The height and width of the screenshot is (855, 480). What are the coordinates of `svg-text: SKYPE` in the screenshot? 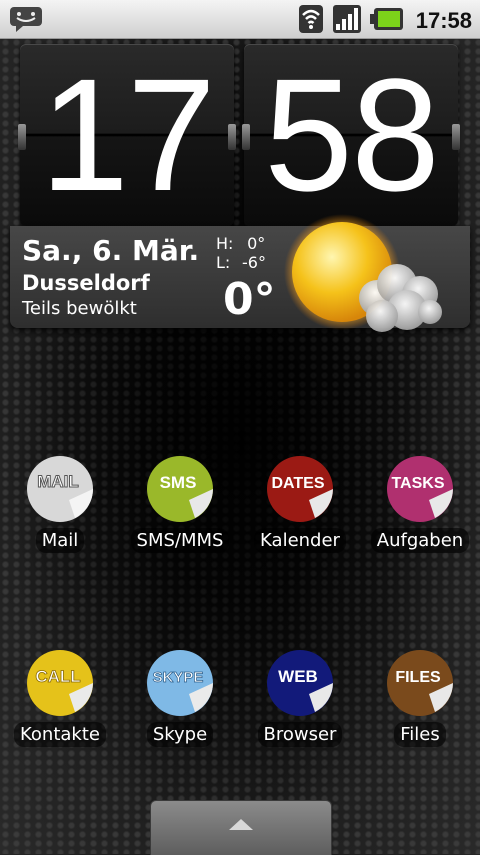 It's located at (178, 677).